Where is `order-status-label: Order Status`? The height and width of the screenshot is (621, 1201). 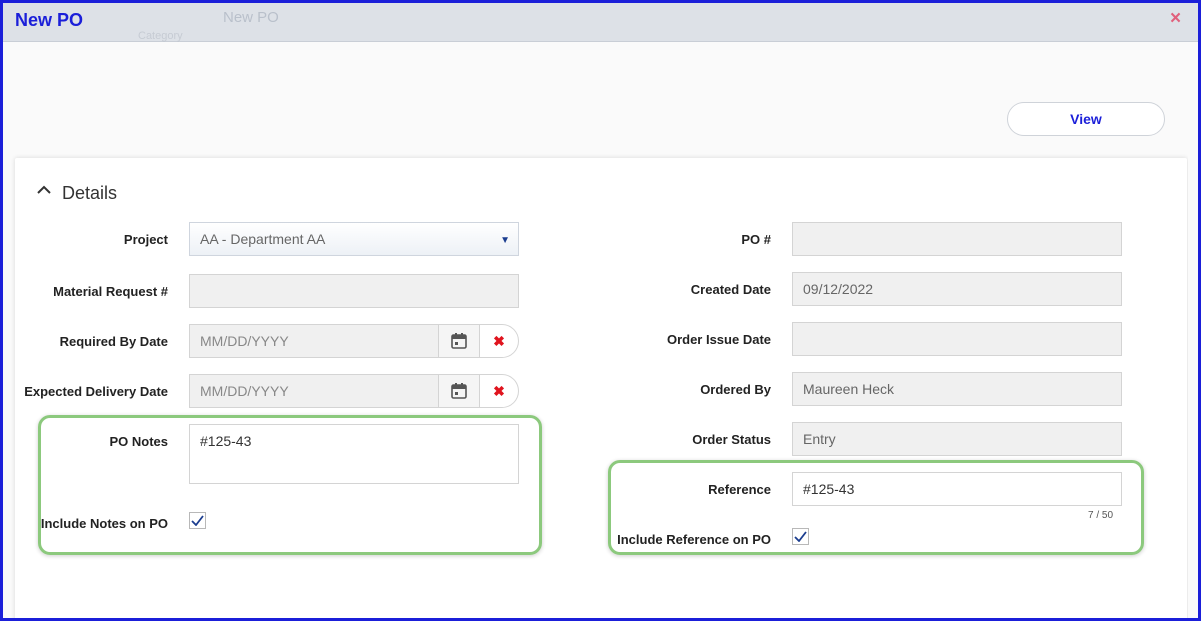
order-status-label: Order Status is located at coordinates (731, 439).